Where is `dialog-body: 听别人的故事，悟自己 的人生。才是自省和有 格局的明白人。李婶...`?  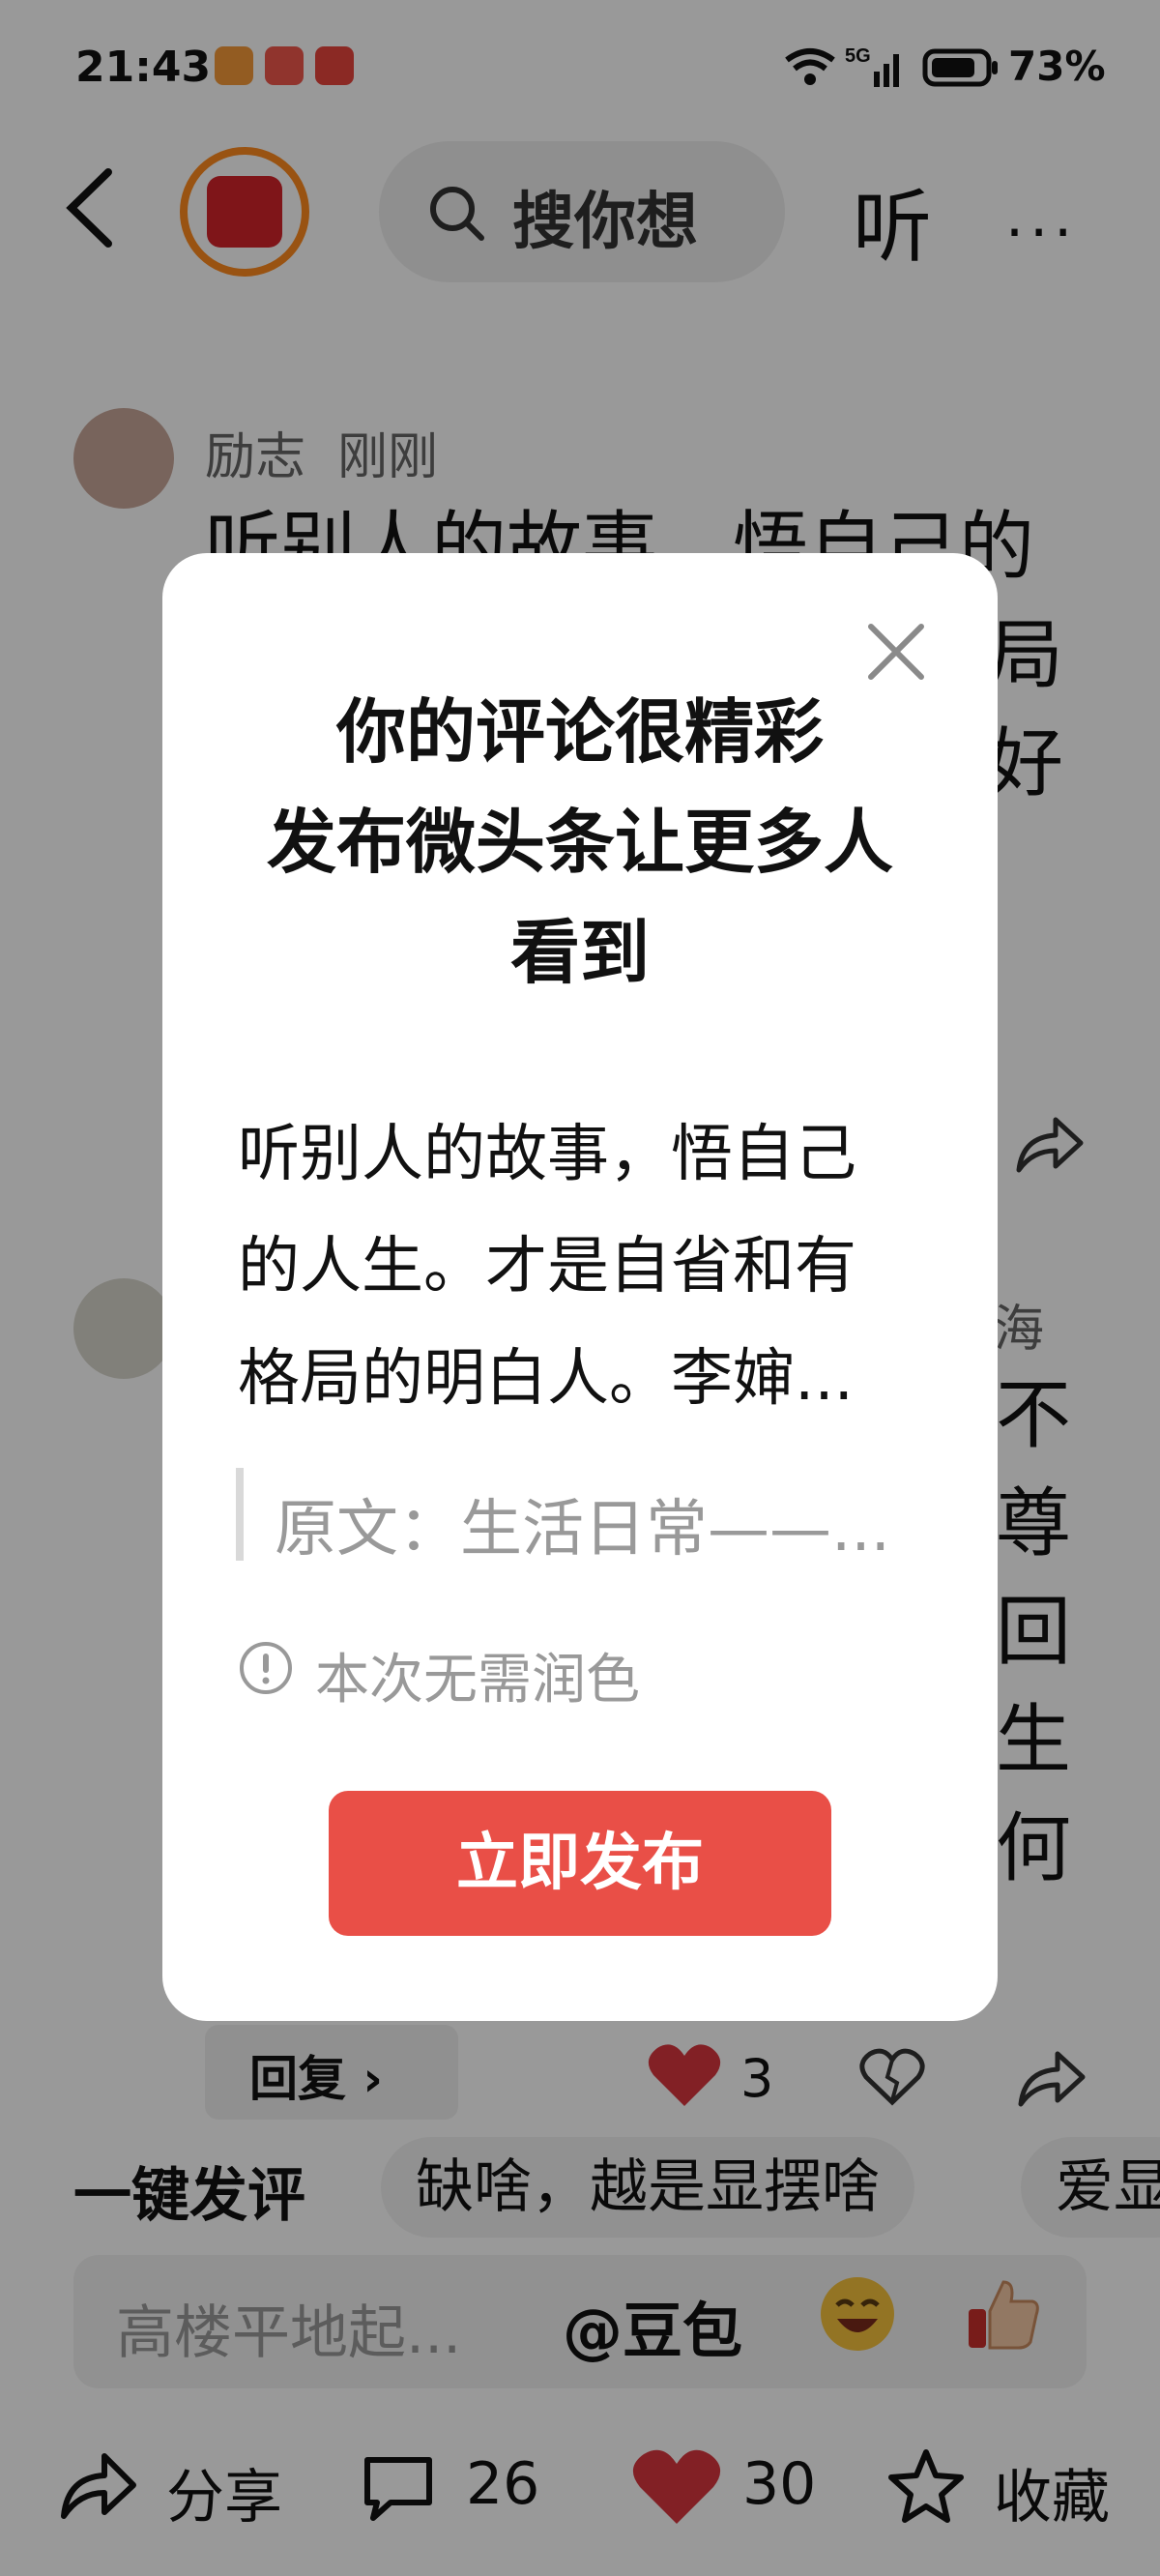 dialog-body: 听别人的故事，悟自己 的人生。才是自省和有 格局的明白人。李婶... is located at coordinates (586, 1266).